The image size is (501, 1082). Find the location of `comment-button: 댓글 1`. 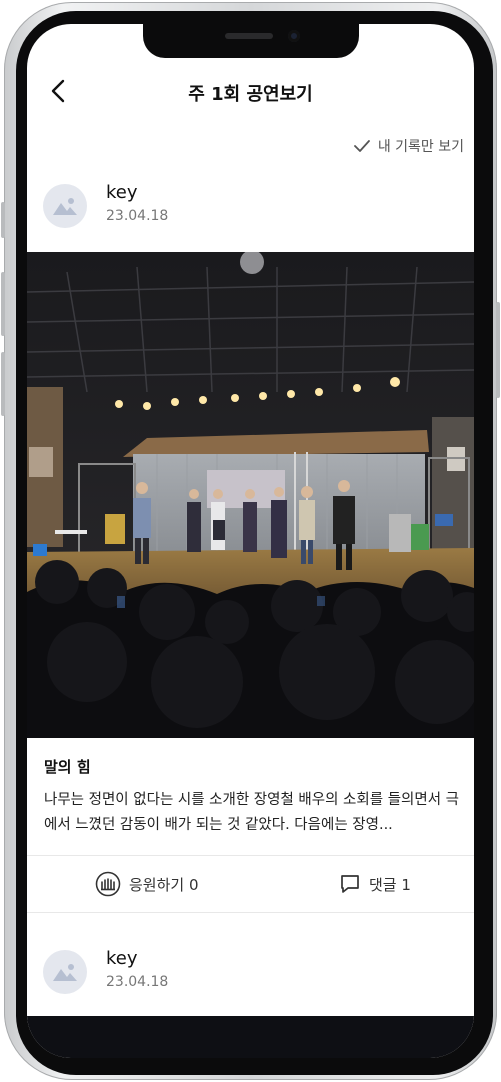

comment-button: 댓글 1 is located at coordinates (375, 884).